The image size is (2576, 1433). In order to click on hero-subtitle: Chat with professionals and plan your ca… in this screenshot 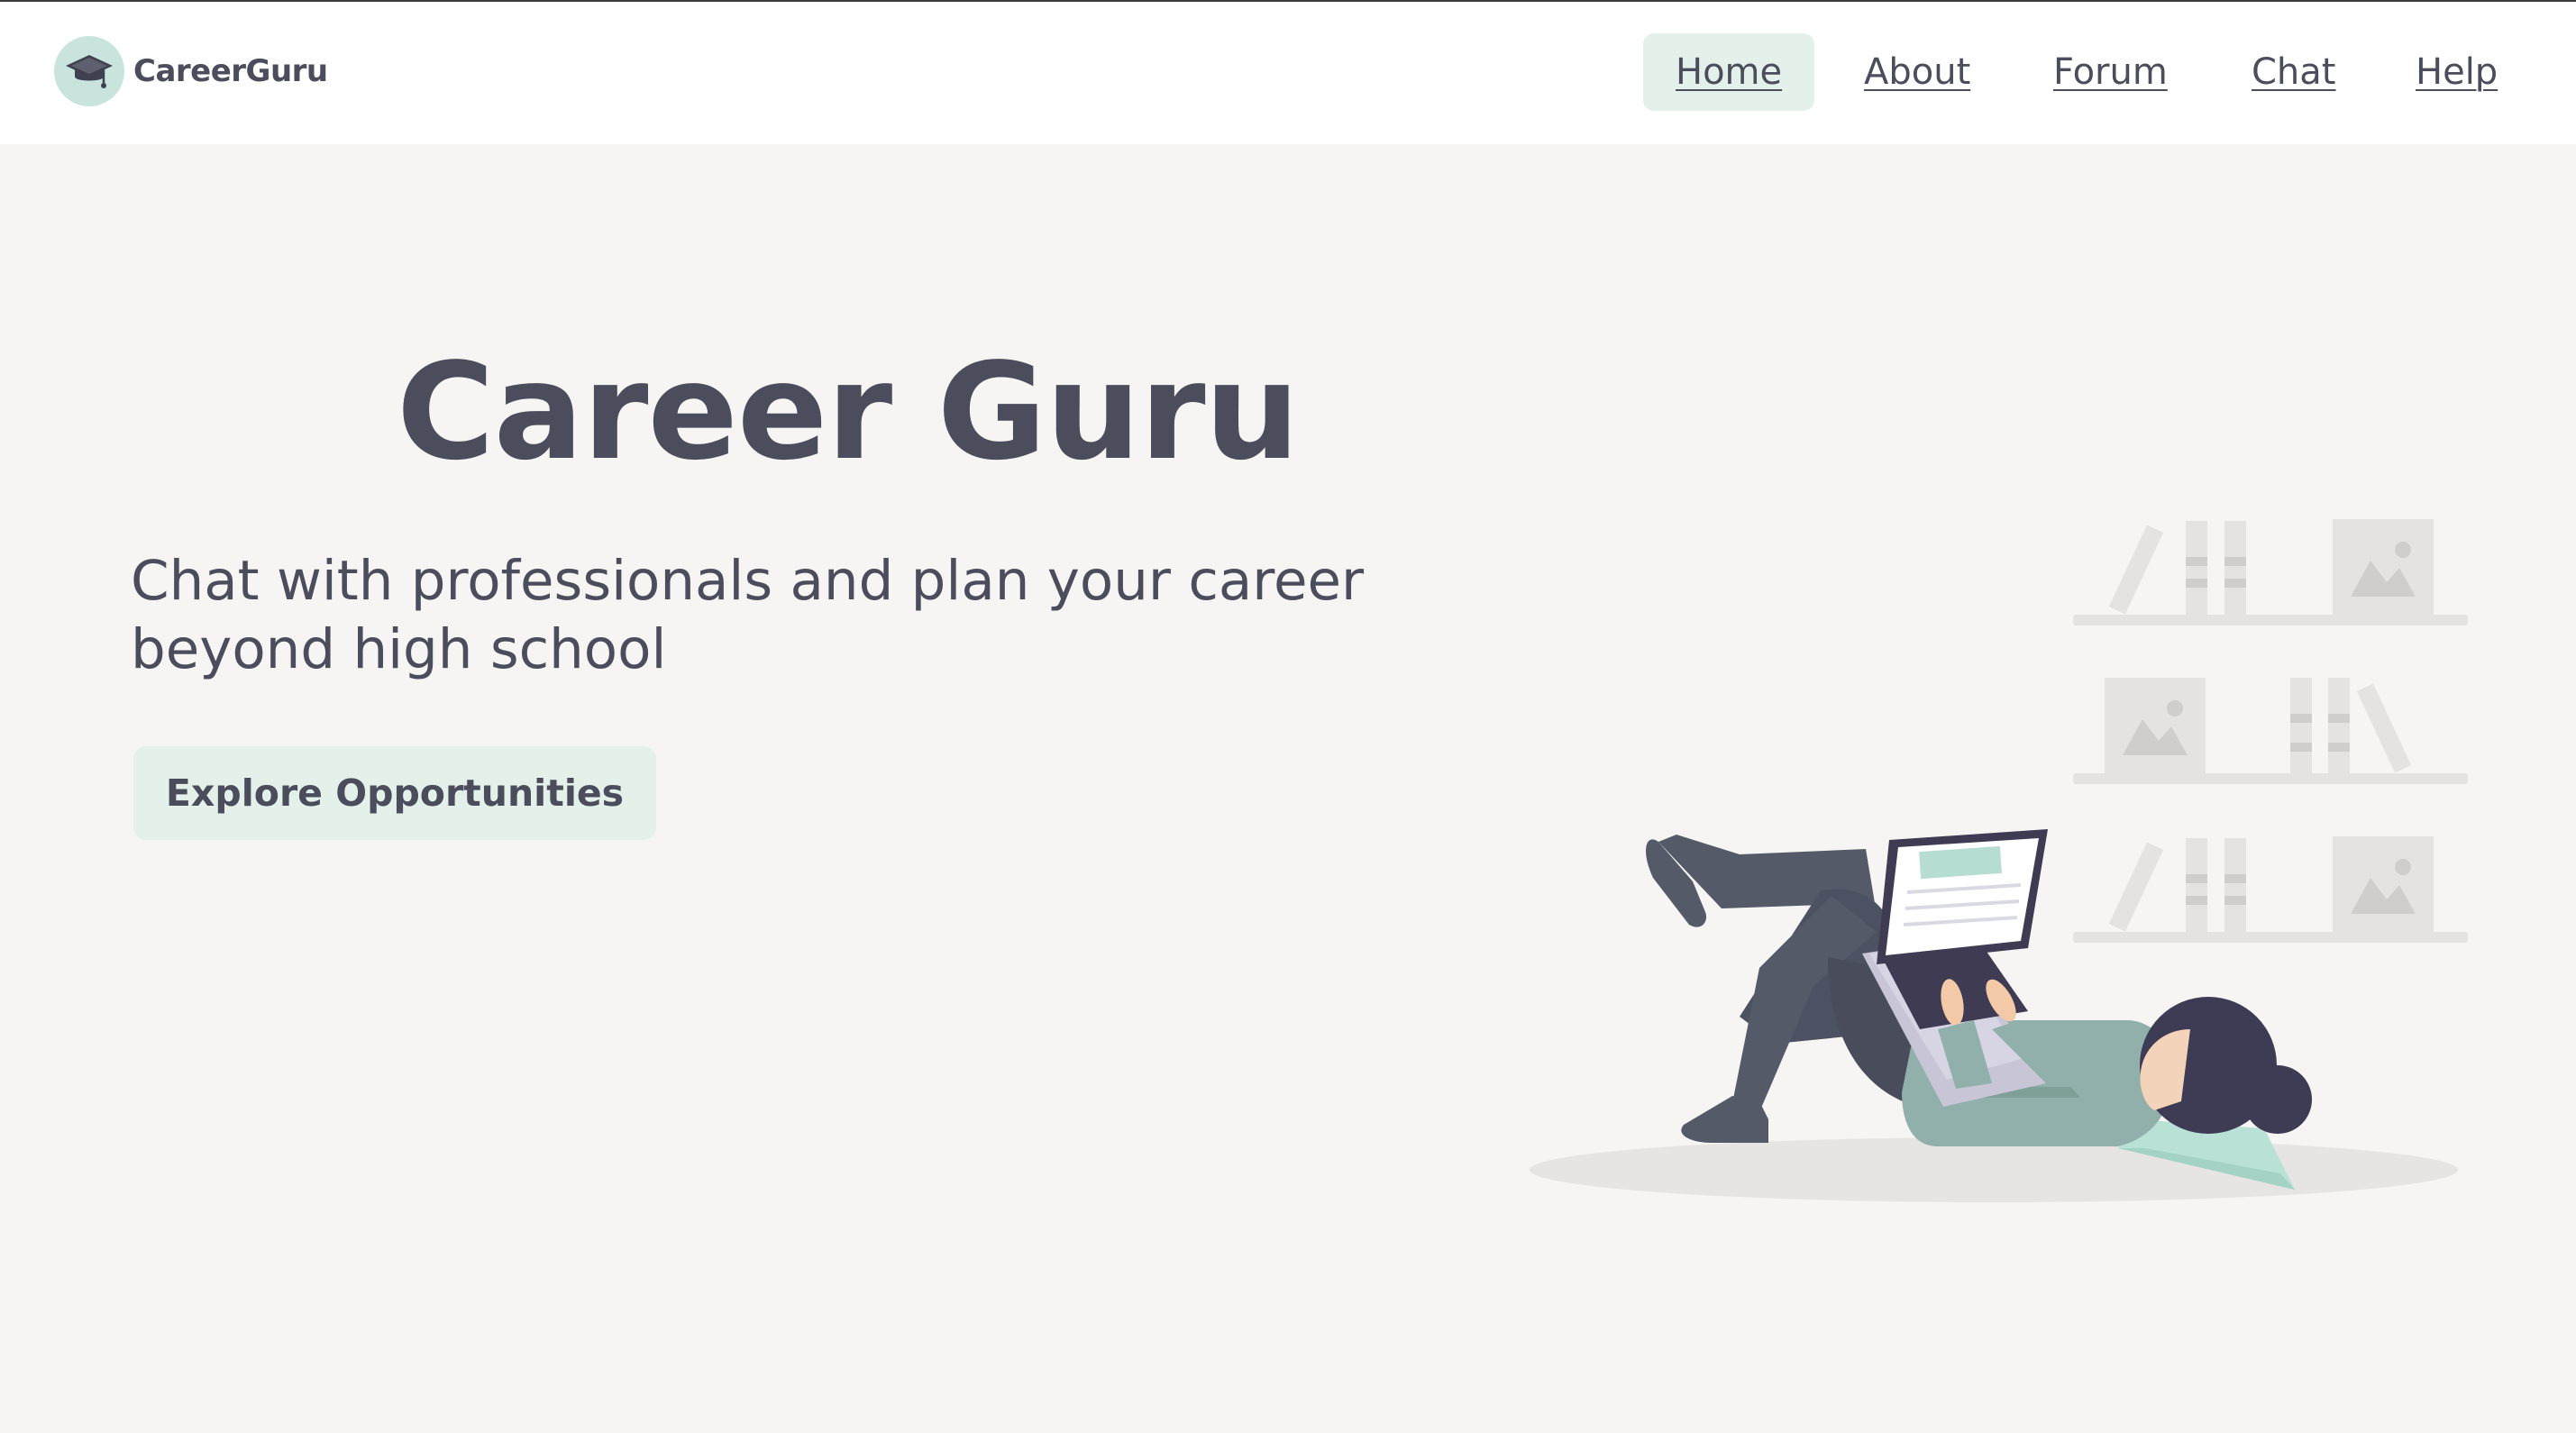, I will do `click(748, 615)`.